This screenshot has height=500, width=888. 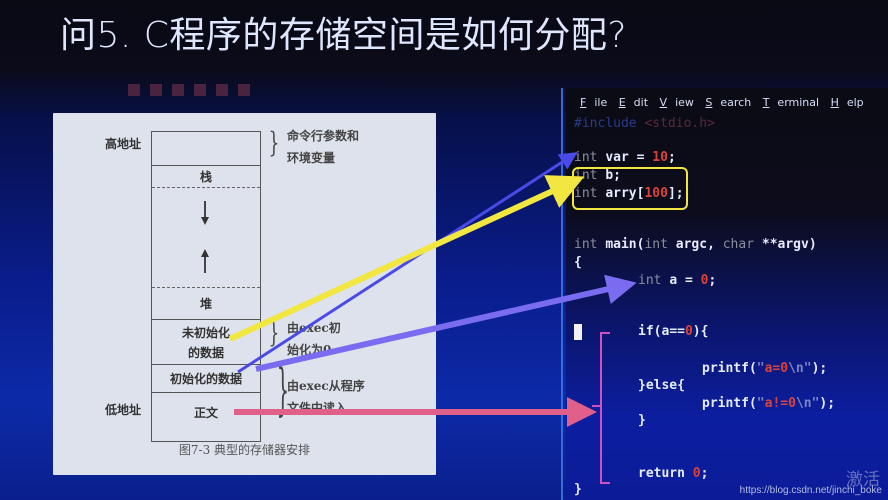 I want to click on segment-data-label: 初始化的数据, so click(x=205, y=379).